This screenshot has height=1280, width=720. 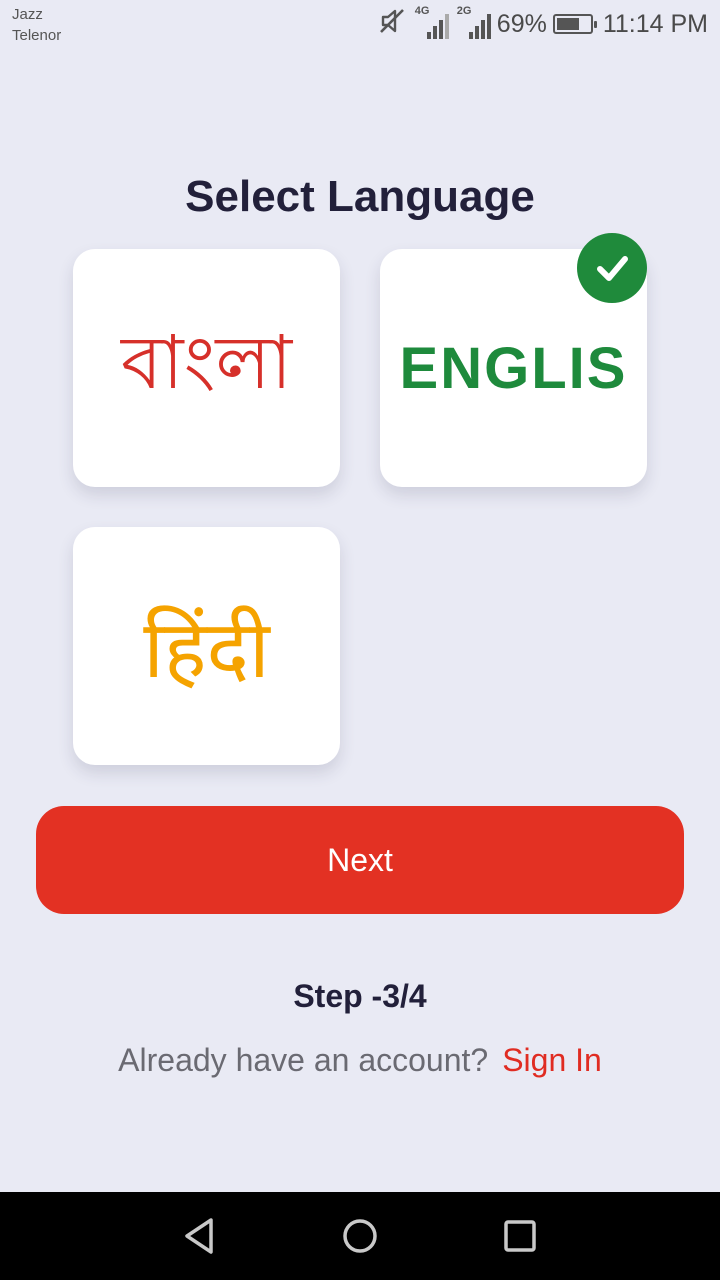 I want to click on home-icon, so click(x=360, y=1236).